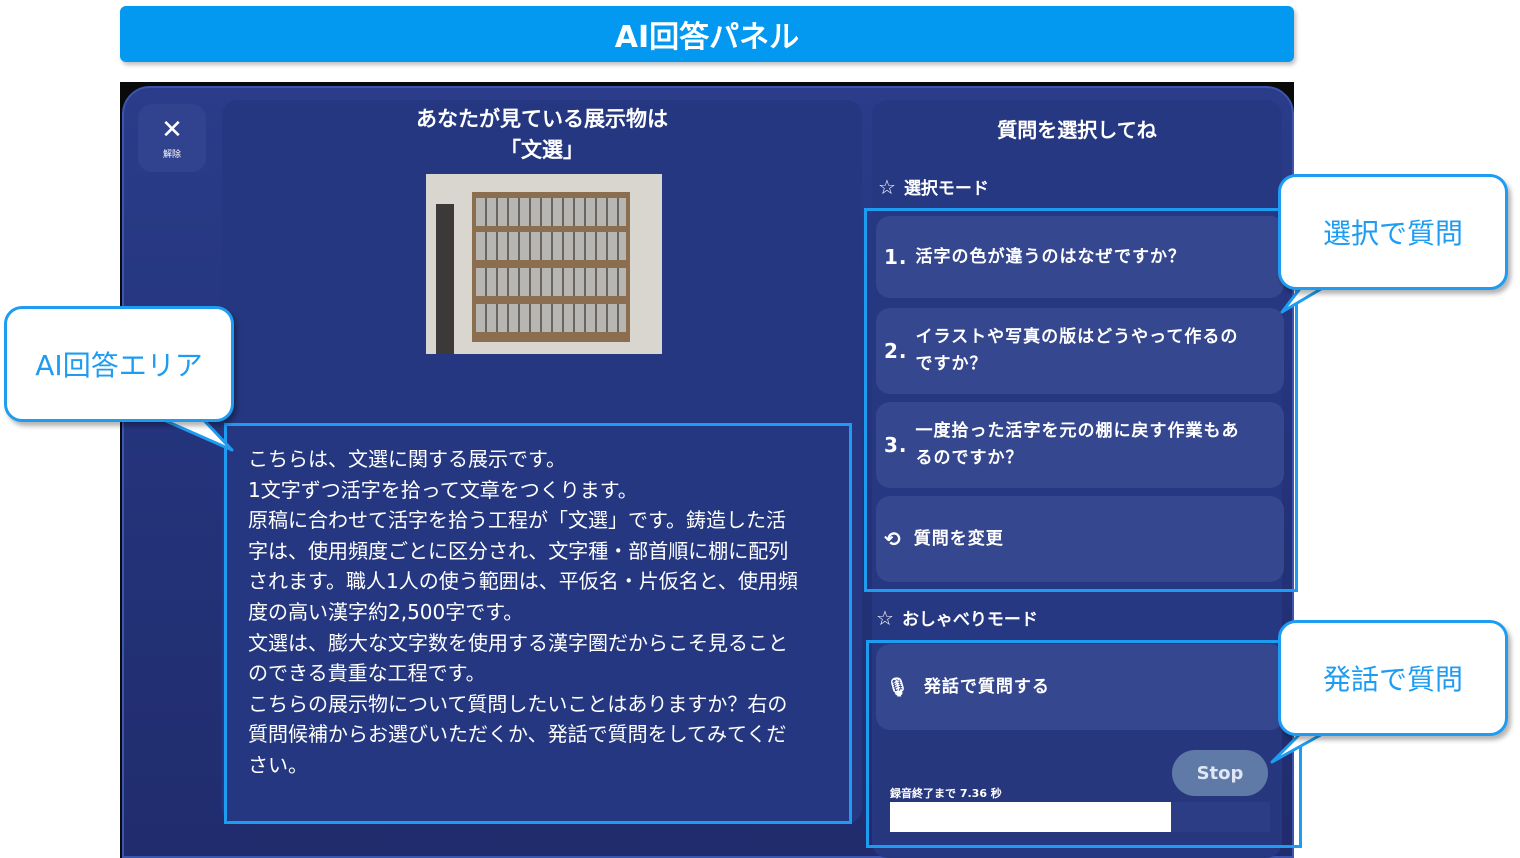  I want to click on callout-ai-answer-area: AI回答エリア, so click(119, 364).